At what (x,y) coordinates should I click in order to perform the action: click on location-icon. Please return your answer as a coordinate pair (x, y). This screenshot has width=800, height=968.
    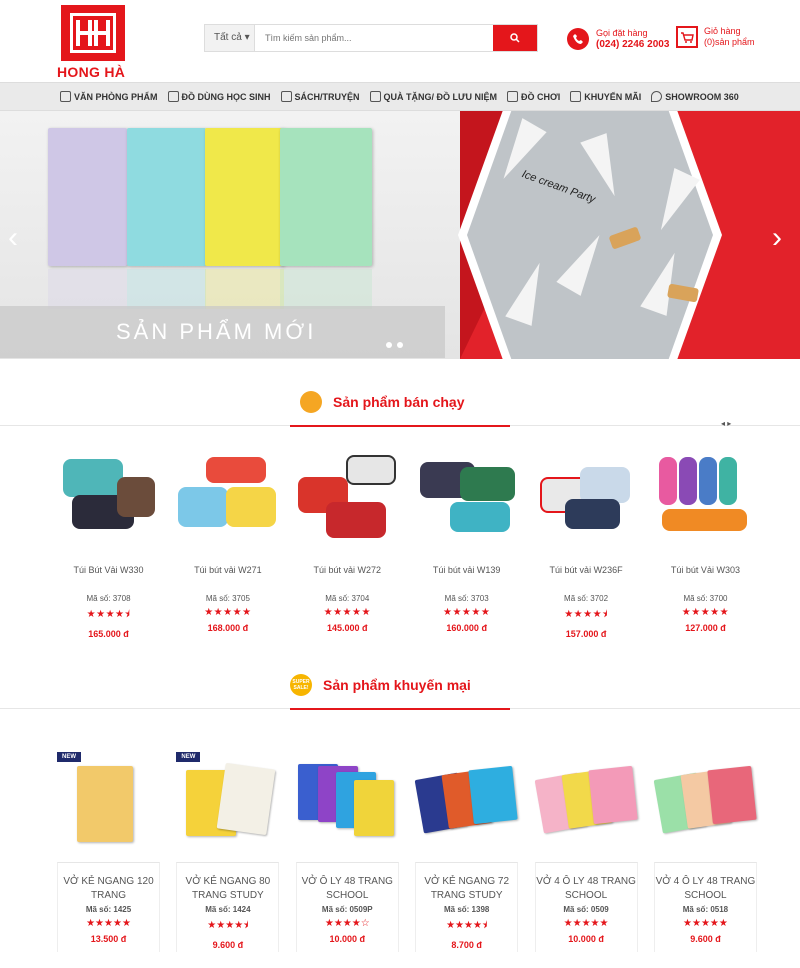
    Looking at the image, I should click on (657, 96).